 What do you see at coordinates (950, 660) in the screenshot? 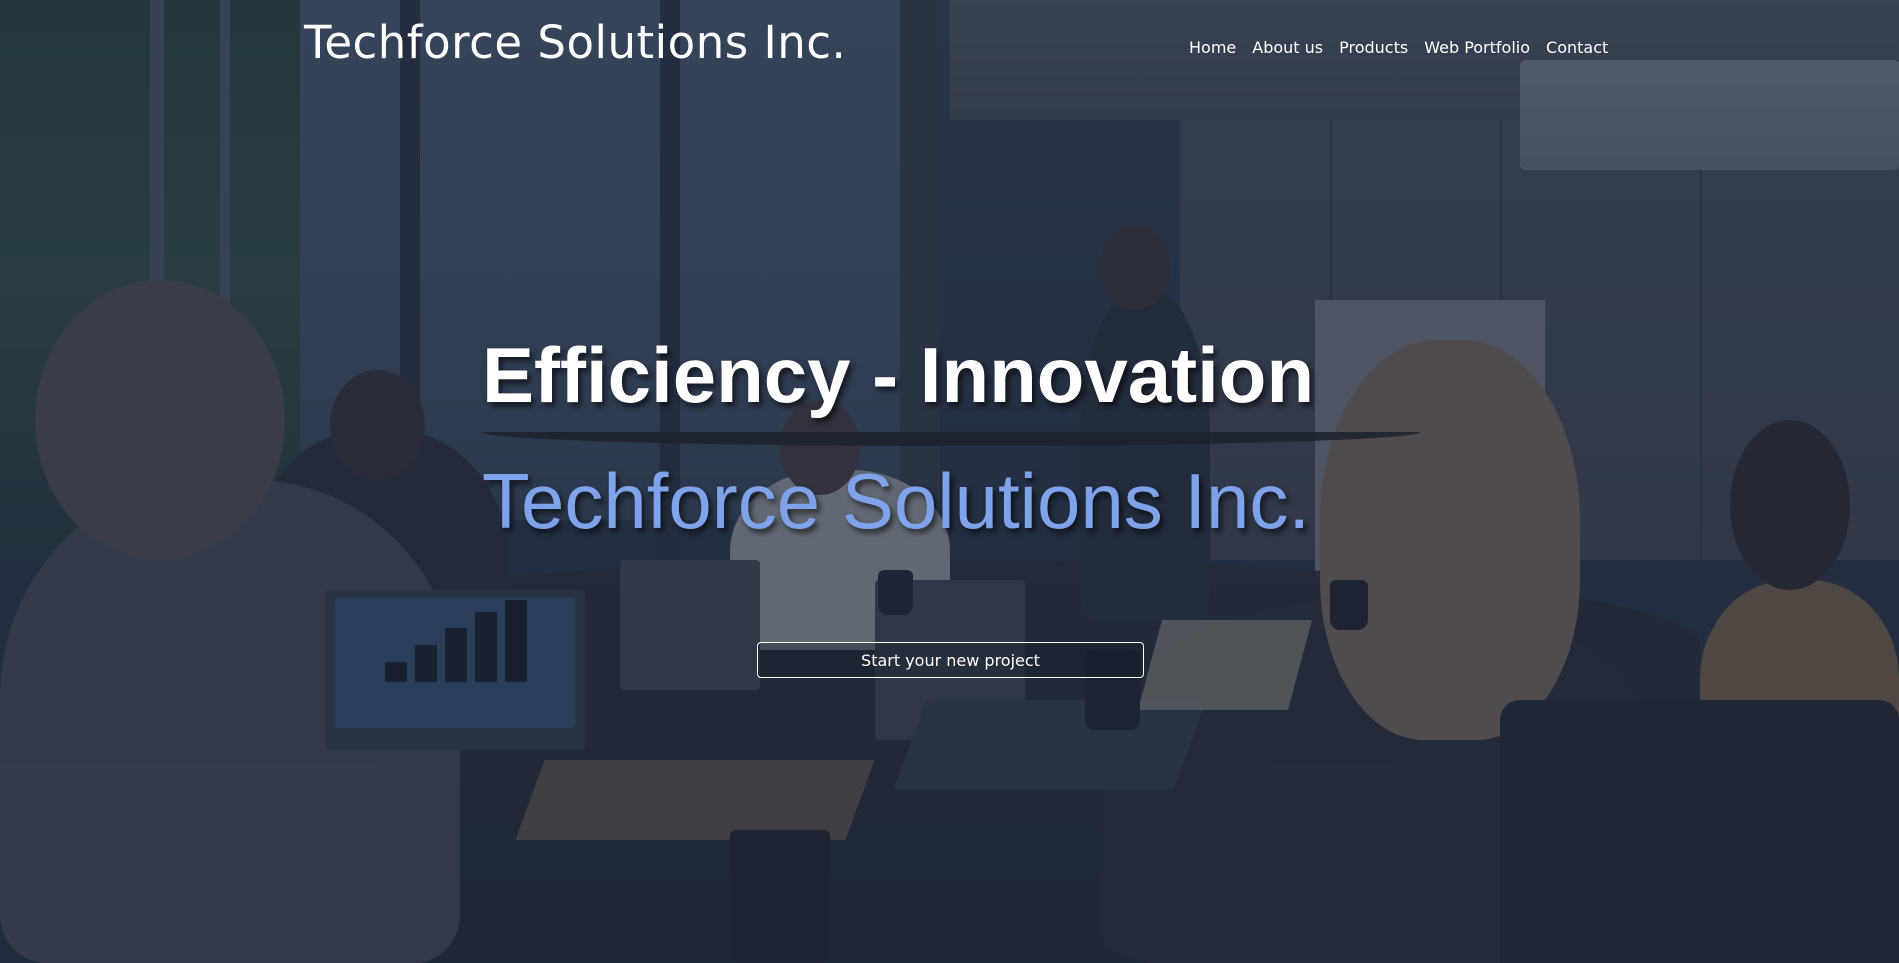
I see `start-project-button: Start your new project` at bounding box center [950, 660].